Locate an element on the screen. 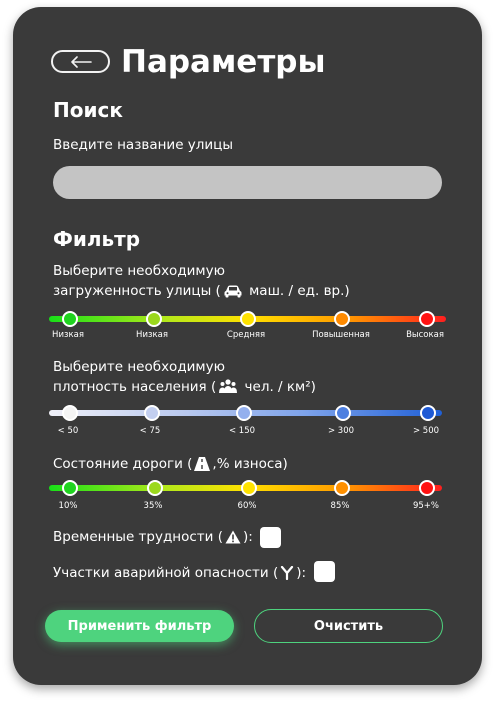 The image size is (495, 704). warning-icon is located at coordinates (233, 537).